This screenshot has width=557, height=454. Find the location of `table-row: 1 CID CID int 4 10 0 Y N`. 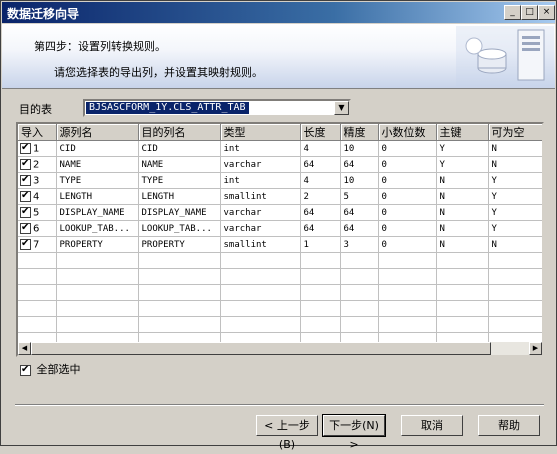

table-row: 1 CID CID int 4 10 0 Y N is located at coordinates (281, 148).